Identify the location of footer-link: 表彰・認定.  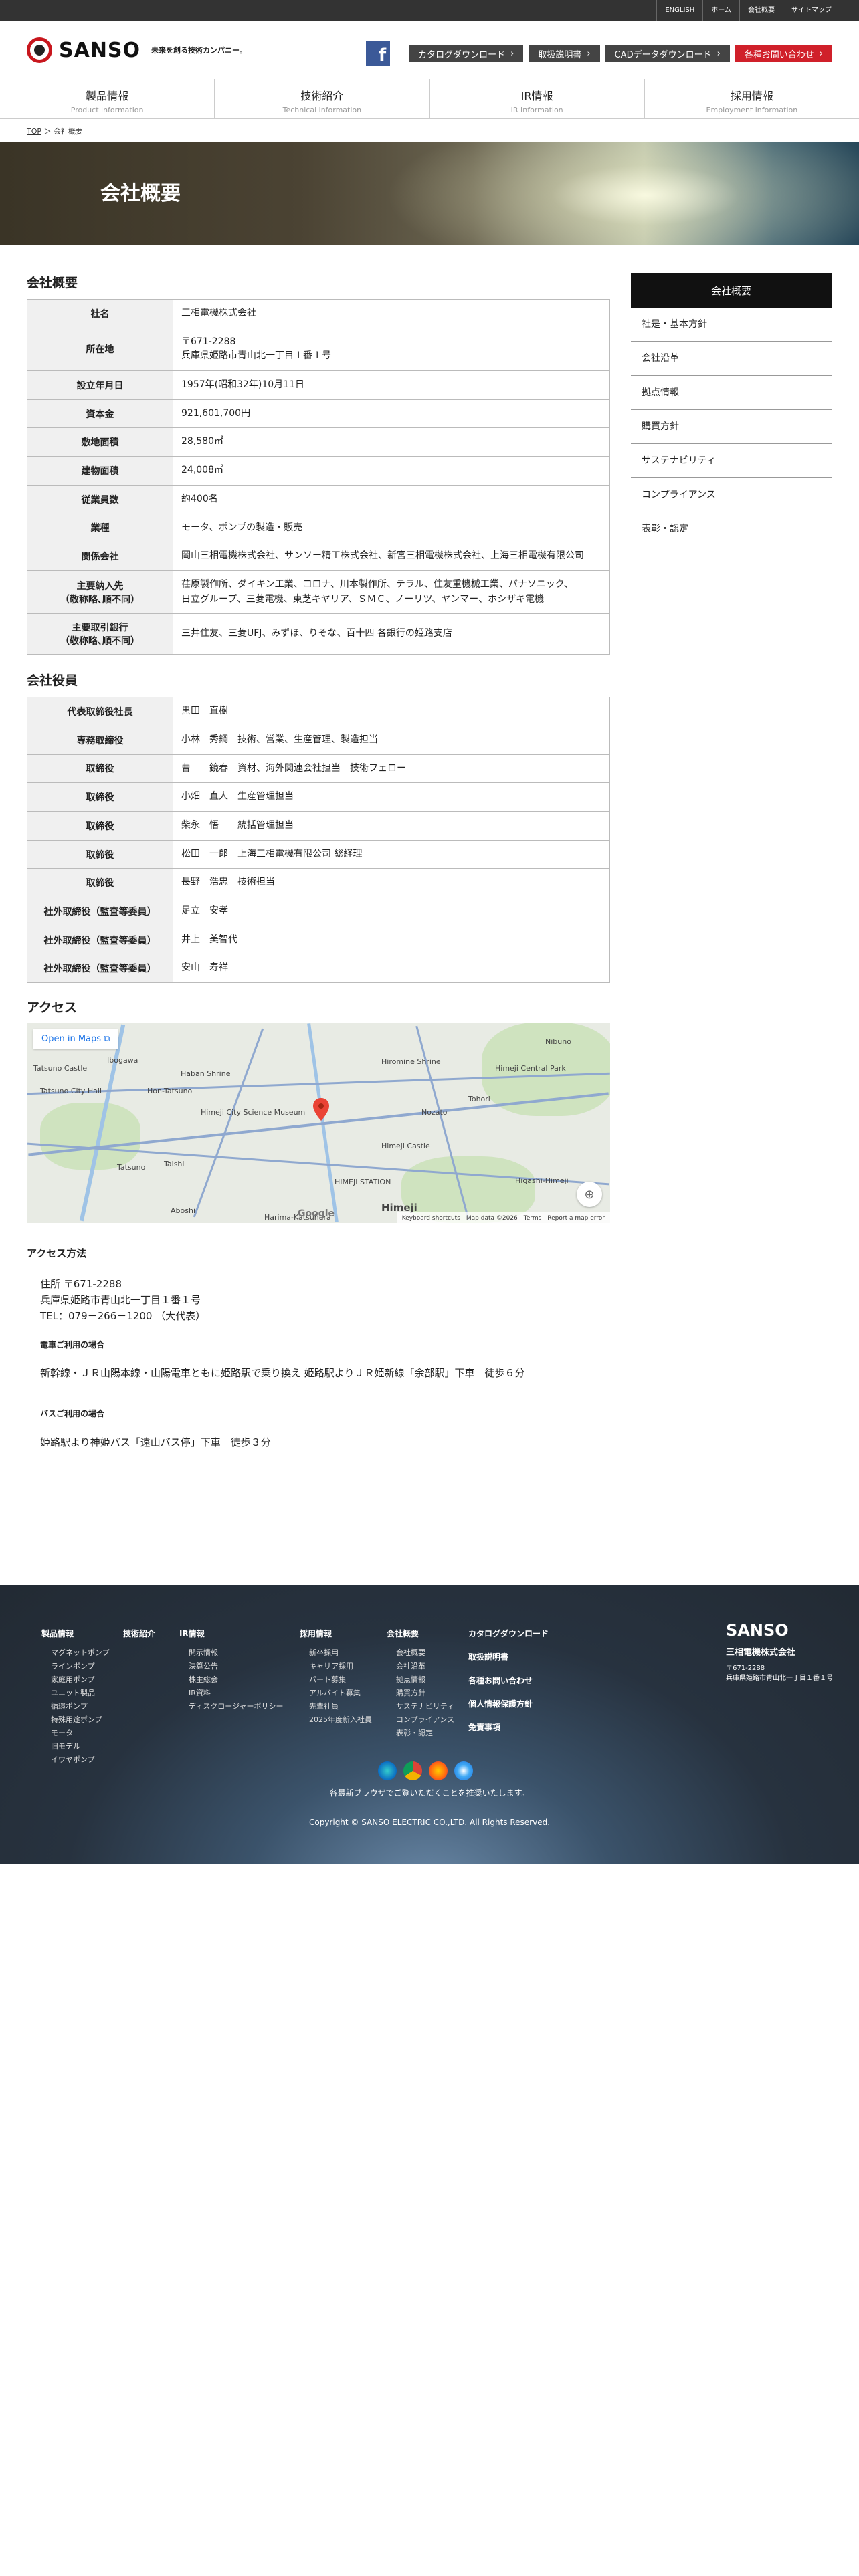
(425, 1732).